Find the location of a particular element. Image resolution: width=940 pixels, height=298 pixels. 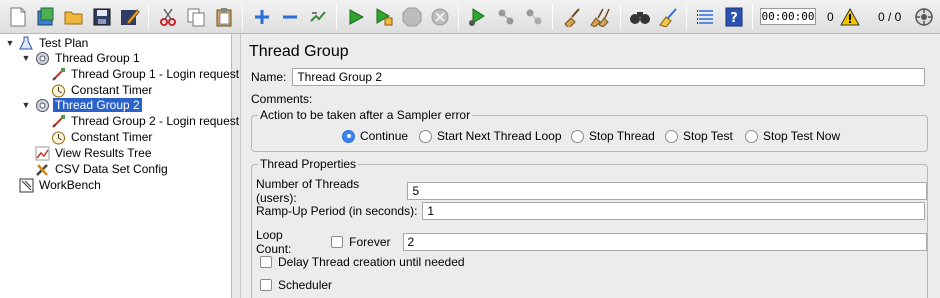

tree-label: Test Plan is located at coordinates (64, 43).